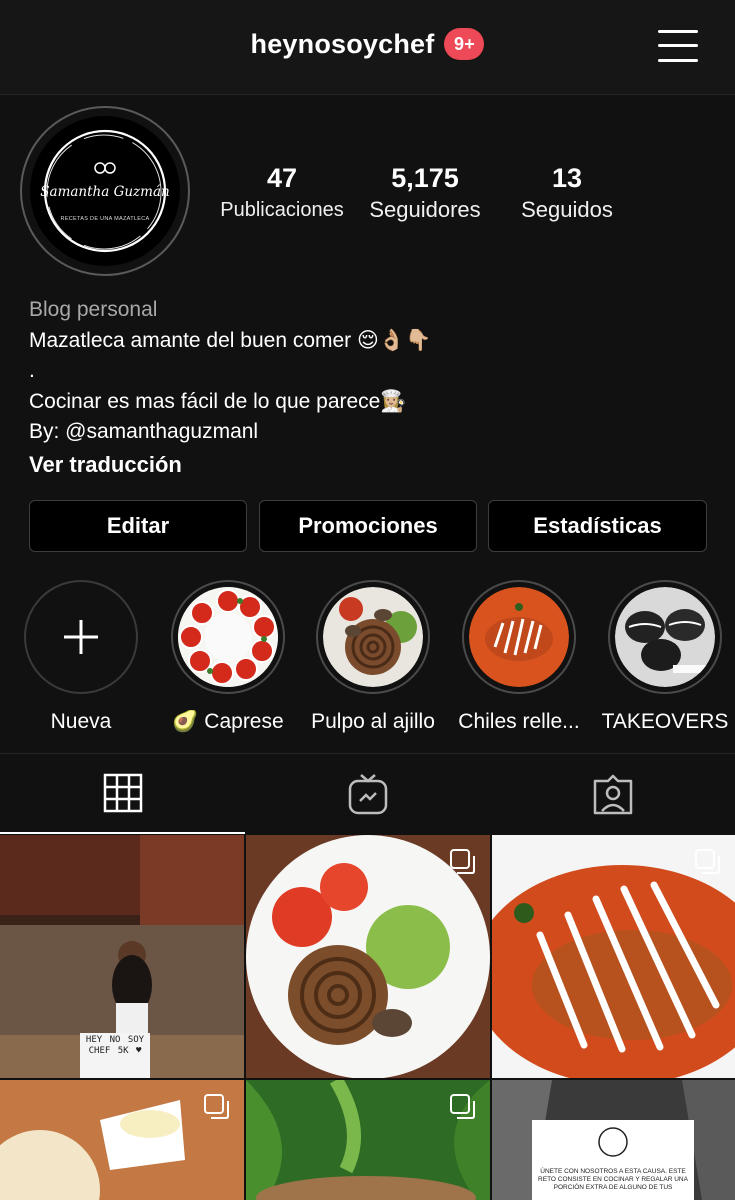 This screenshot has width=735, height=1200. I want to click on username-header: heynosoychef 9+, so click(367, 44).